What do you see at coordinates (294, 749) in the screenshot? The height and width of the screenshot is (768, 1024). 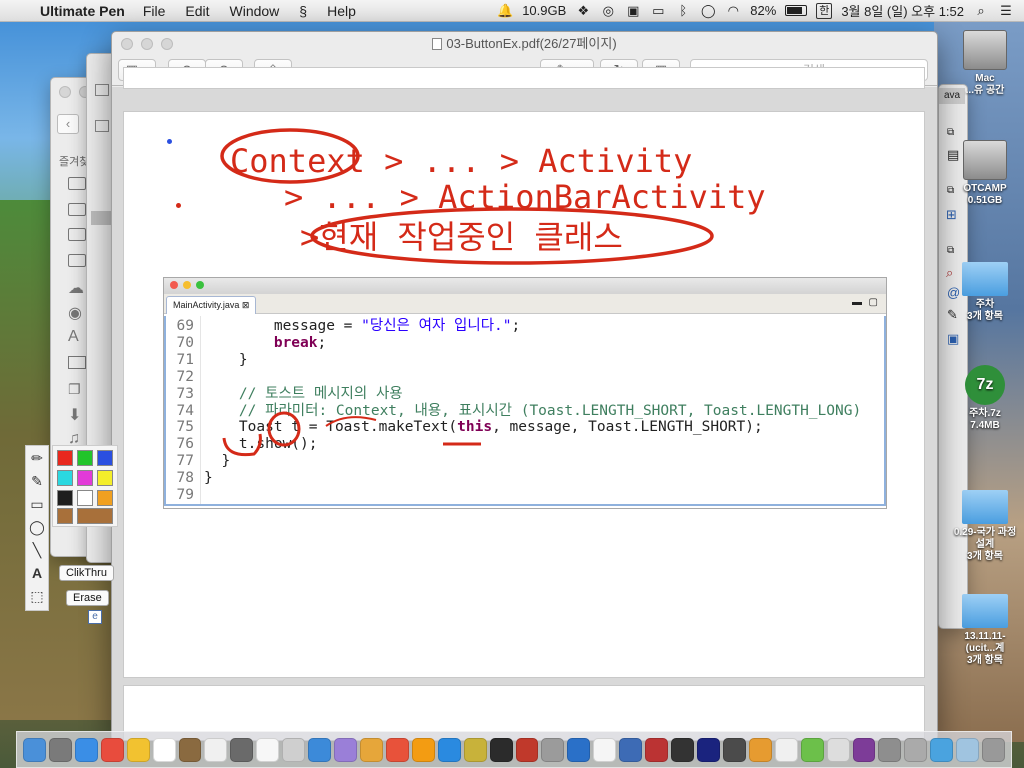 I see `messages-icon` at bounding box center [294, 749].